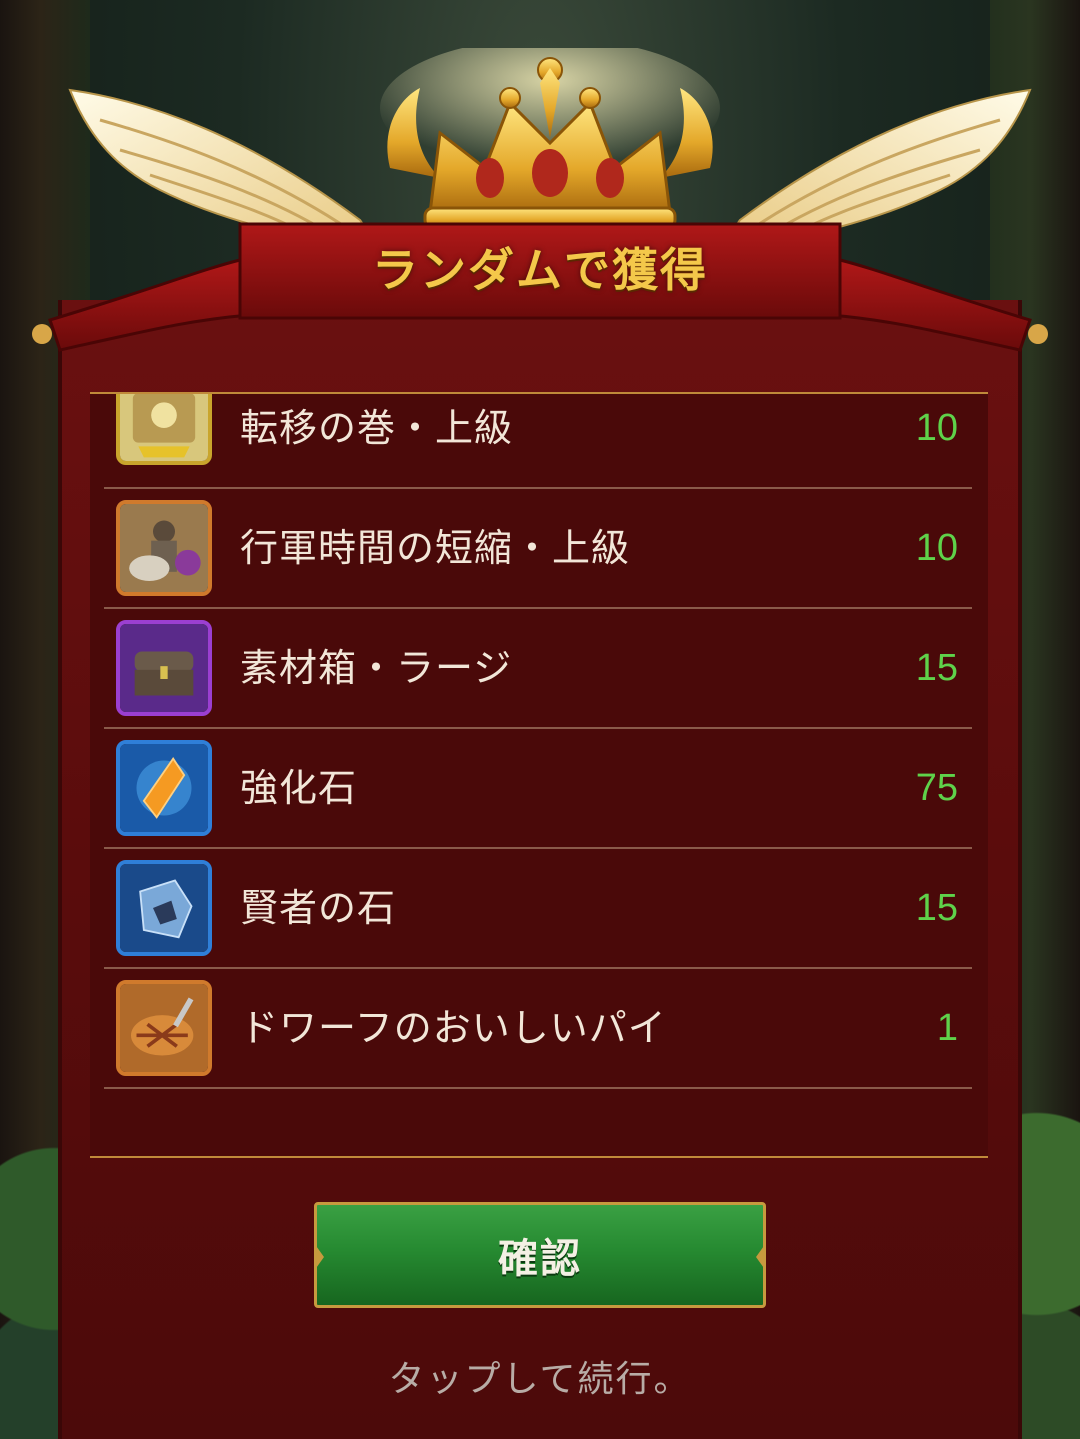 The image size is (1080, 1439). Describe the element at coordinates (318, 908) in the screenshot. I see `item-name: 賢者の石` at that location.